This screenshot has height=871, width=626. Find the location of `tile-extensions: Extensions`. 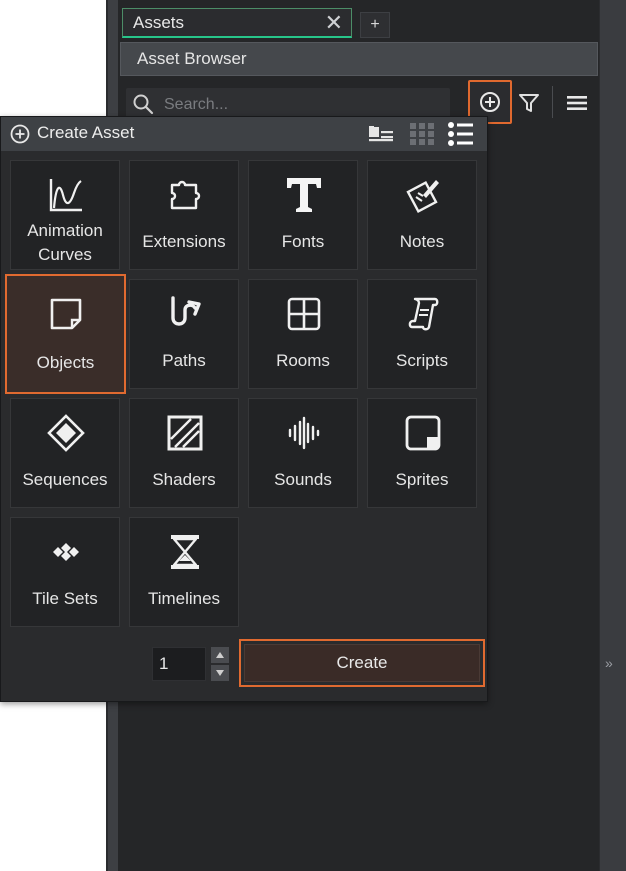

tile-extensions: Extensions is located at coordinates (184, 215).